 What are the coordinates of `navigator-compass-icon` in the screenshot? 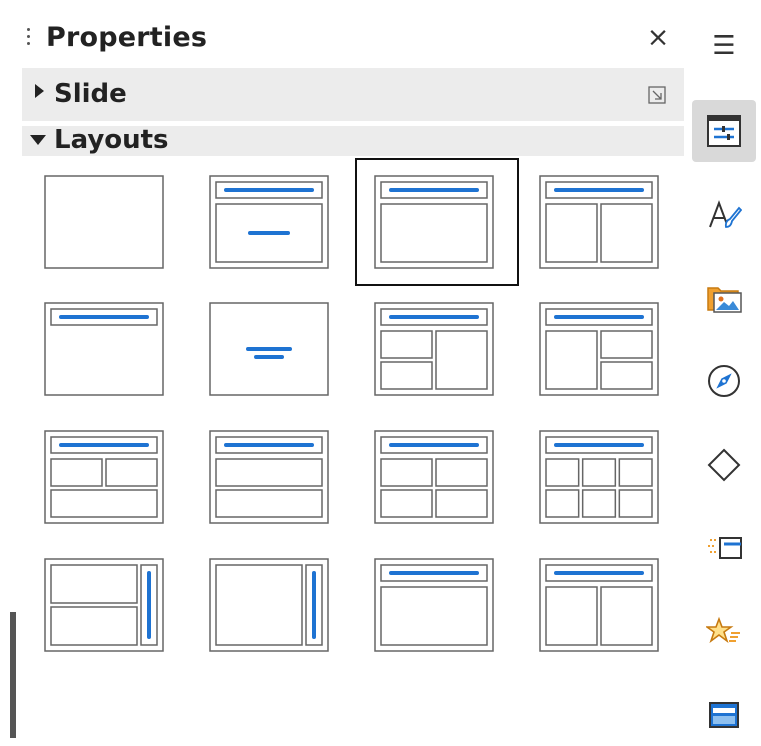 It's located at (724, 381).